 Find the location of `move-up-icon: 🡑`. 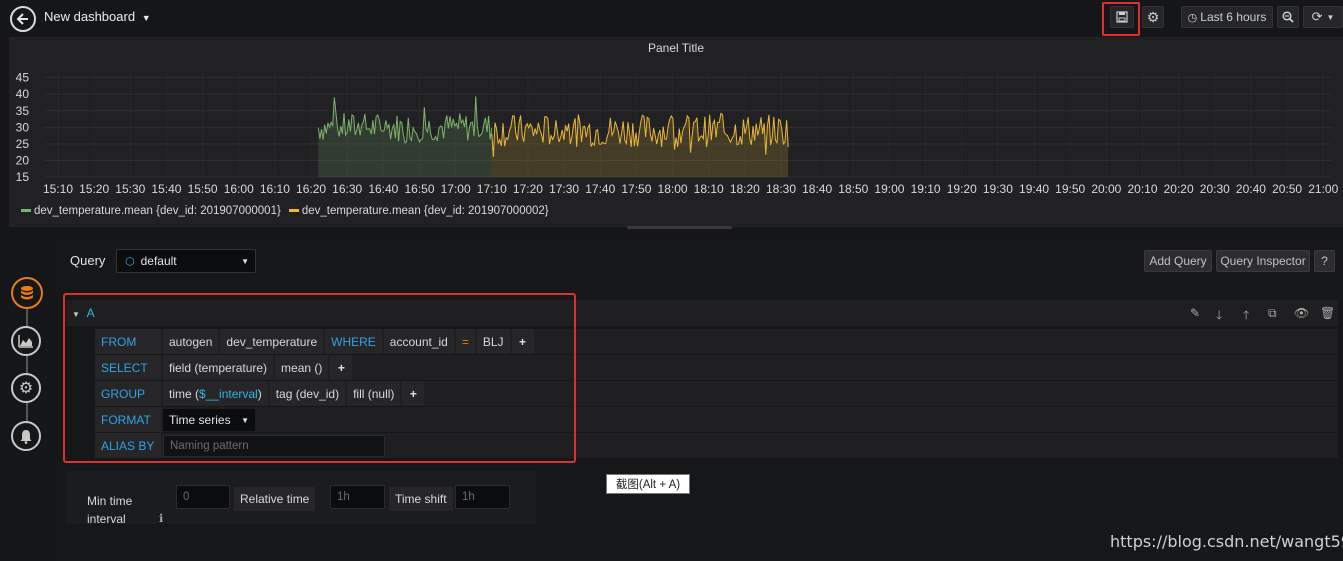

move-up-icon: 🡑 is located at coordinates (1246, 316).